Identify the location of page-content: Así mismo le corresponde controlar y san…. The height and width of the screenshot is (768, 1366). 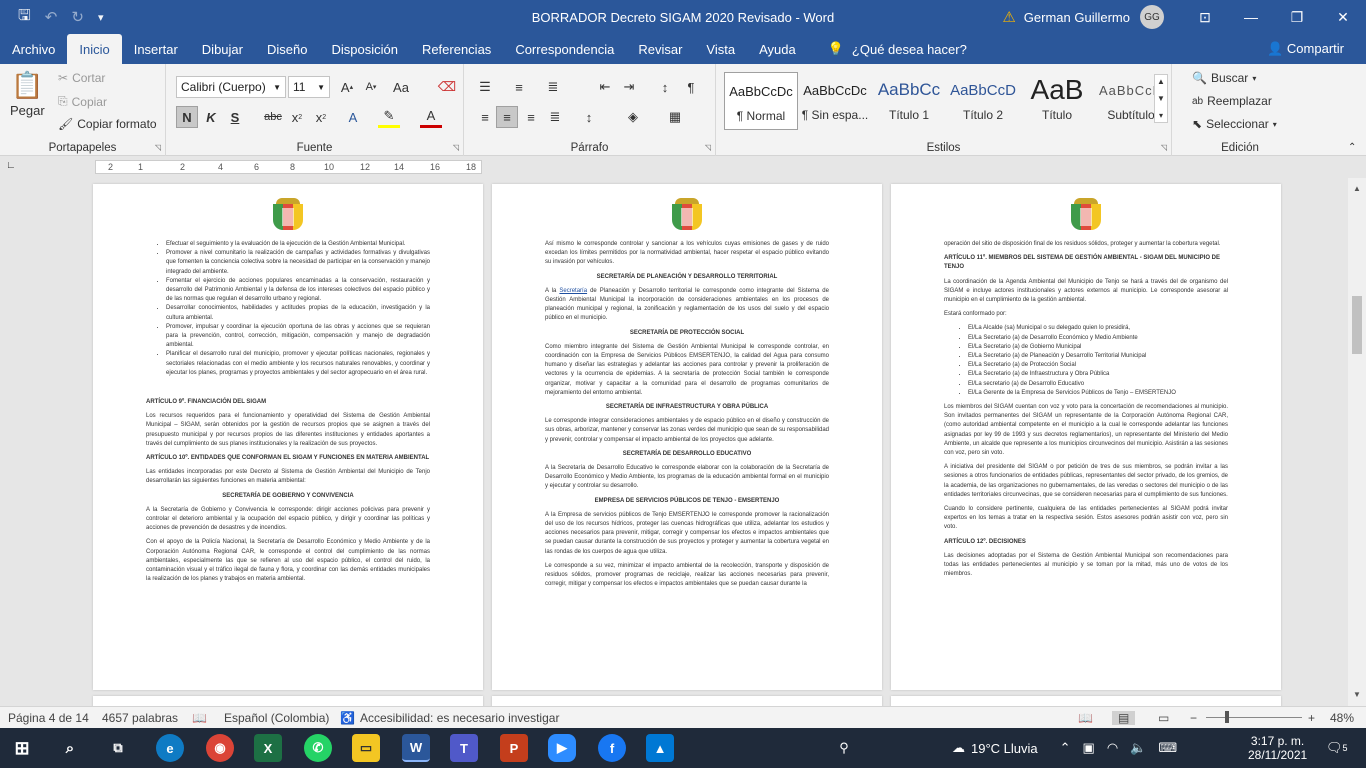
(687, 417).